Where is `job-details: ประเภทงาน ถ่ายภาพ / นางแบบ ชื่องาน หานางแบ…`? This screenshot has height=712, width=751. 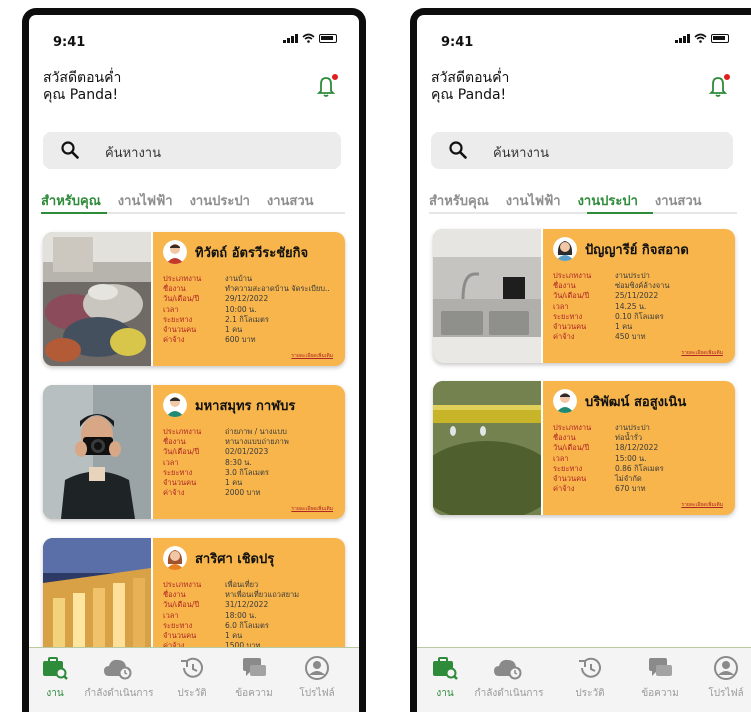 job-details: ประเภทงาน ถ่ายภาพ / นางแบบ ชื่องาน หานางแบ… is located at coordinates (226, 462).